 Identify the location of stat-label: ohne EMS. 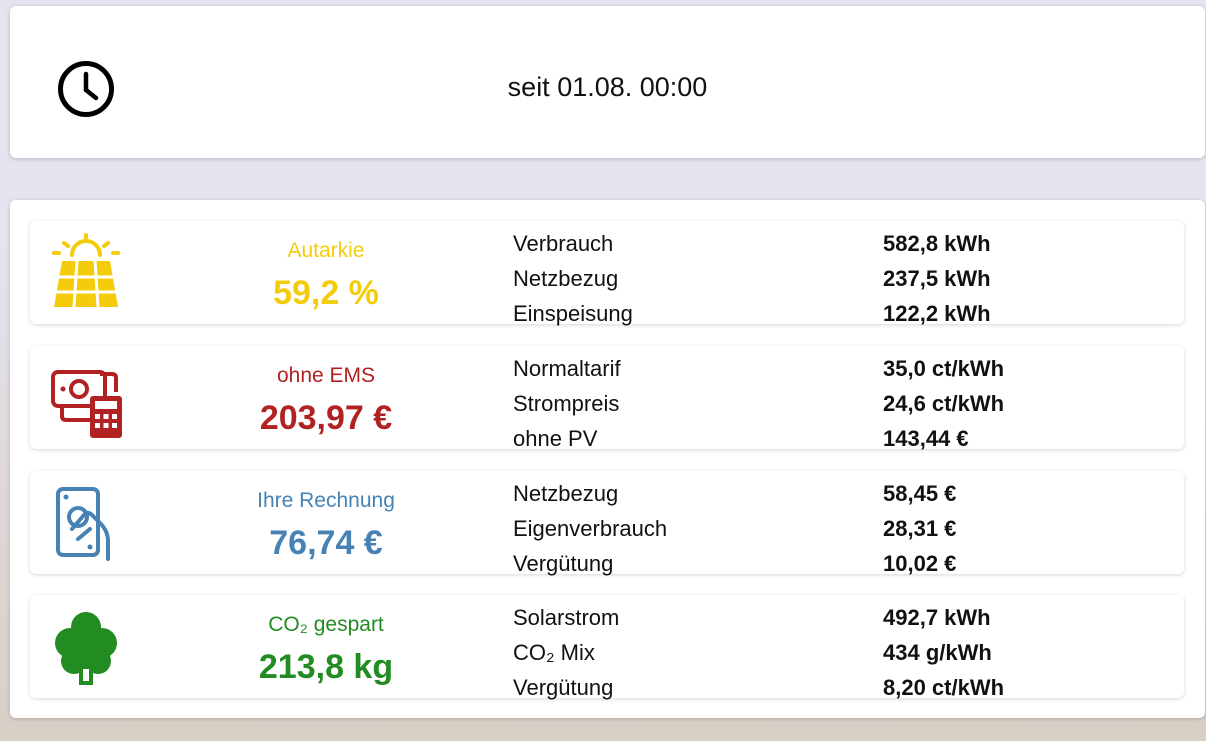
(326, 375).